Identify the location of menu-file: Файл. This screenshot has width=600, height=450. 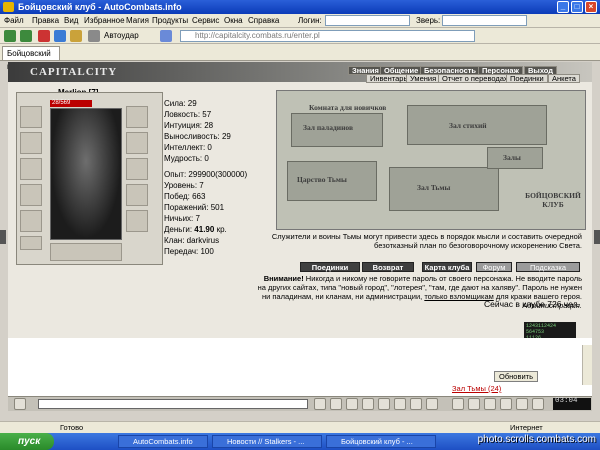
(14, 20).